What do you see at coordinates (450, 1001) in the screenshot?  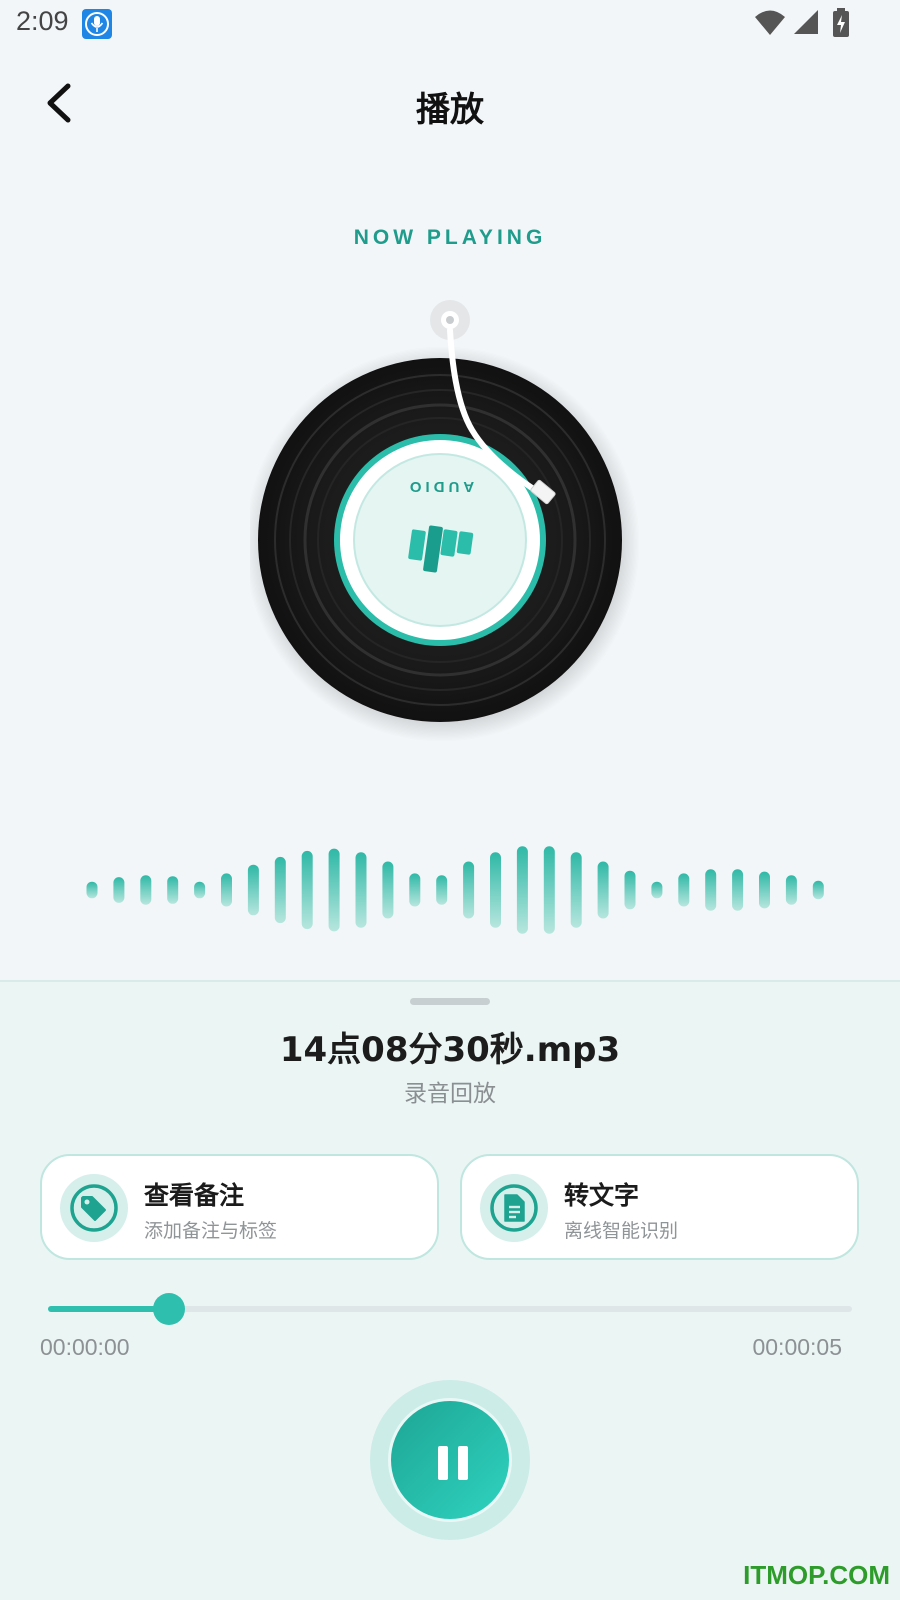 I see `drag-handle` at bounding box center [450, 1001].